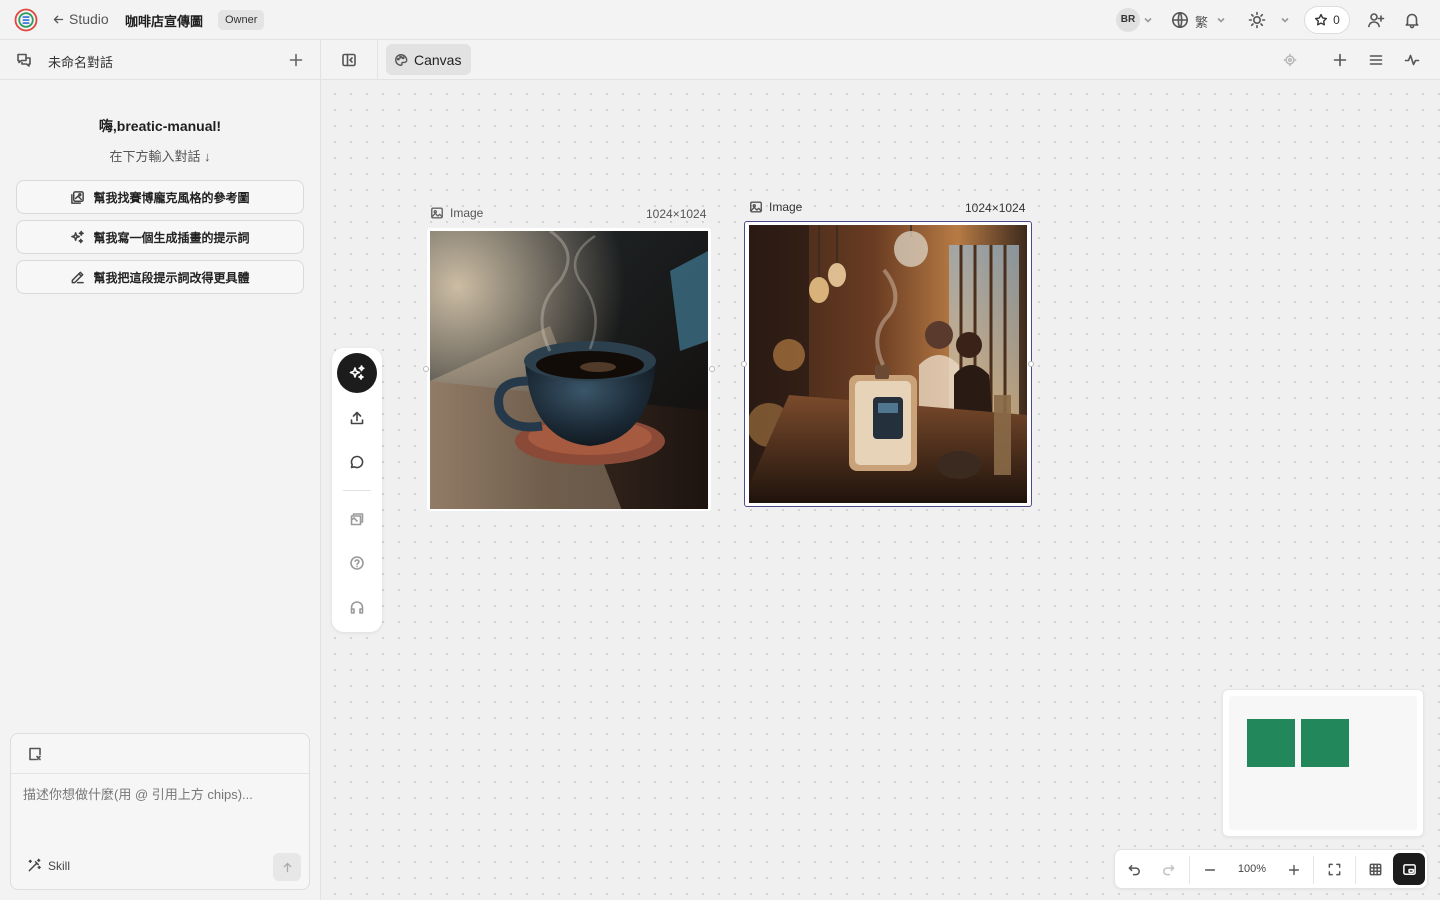 The width and height of the screenshot is (1440, 900). Describe the element at coordinates (357, 607) in the screenshot. I see `headphones-icon` at that location.